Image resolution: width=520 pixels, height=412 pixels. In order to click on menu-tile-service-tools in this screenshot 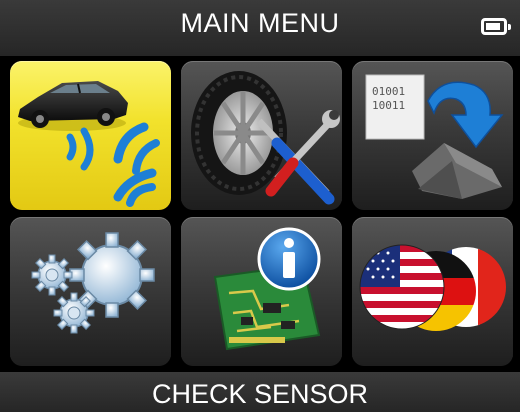, I will do `click(261, 135)`.